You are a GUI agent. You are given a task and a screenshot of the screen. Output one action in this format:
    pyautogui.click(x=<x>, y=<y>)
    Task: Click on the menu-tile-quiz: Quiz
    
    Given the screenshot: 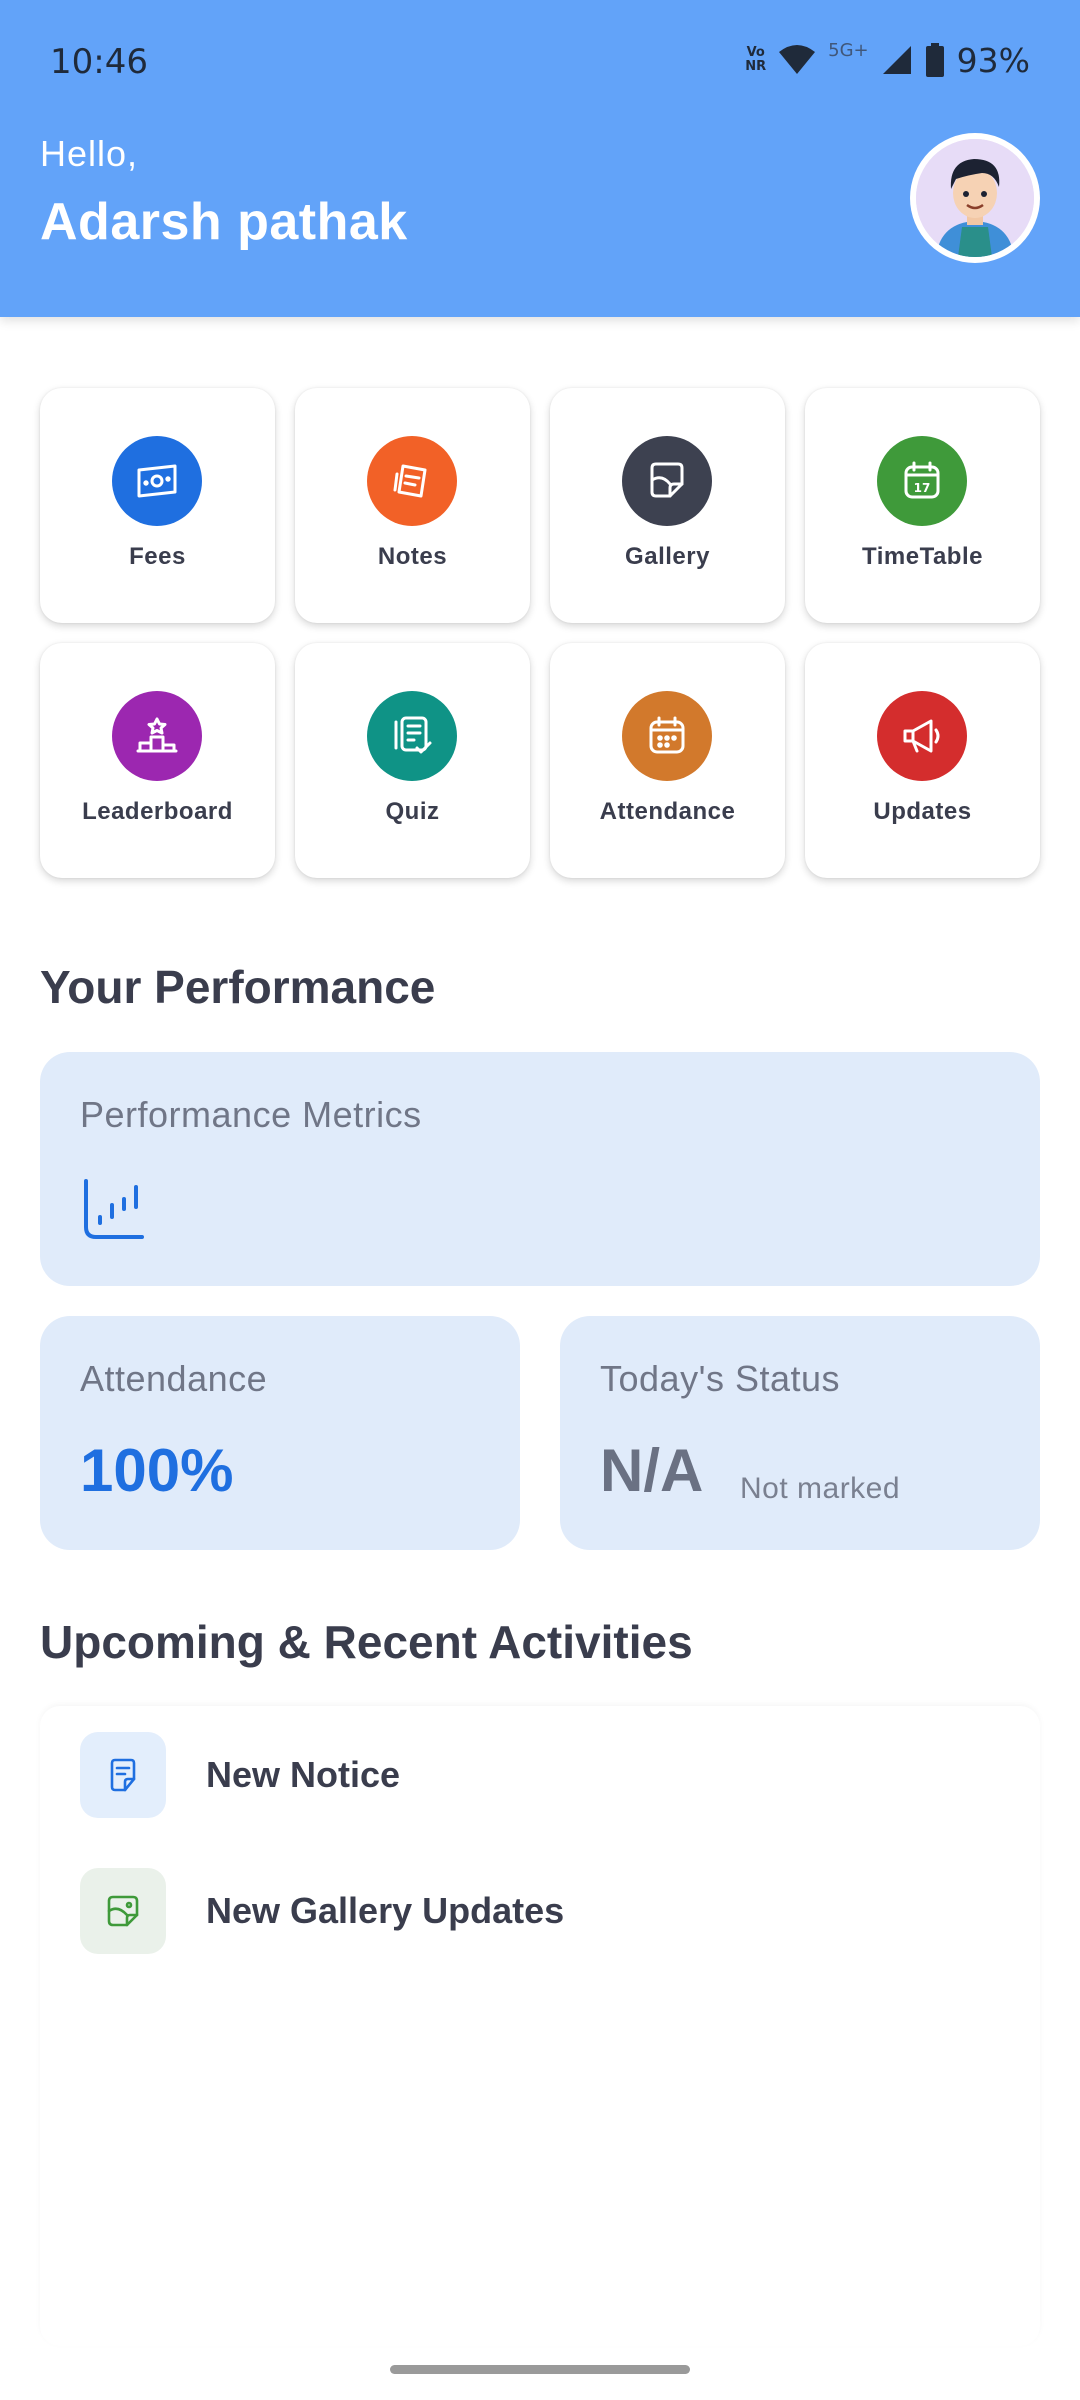 What is the action you would take?
    pyautogui.click(x=412, y=760)
    